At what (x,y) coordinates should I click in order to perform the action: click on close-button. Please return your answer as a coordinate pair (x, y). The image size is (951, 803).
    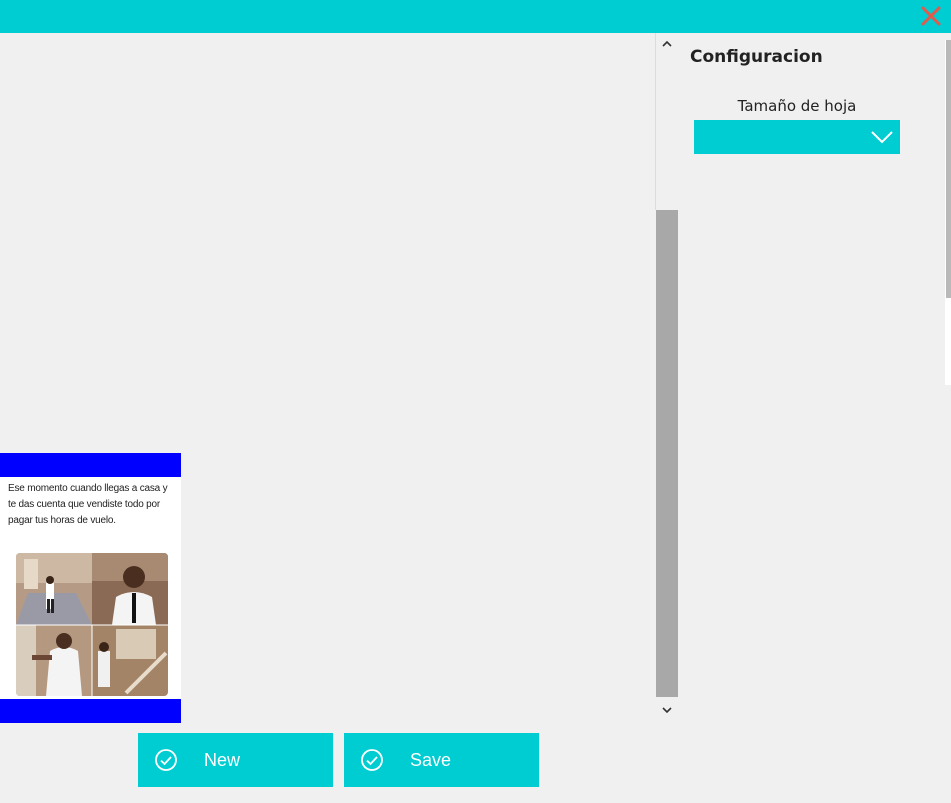
    Looking at the image, I should click on (931, 16).